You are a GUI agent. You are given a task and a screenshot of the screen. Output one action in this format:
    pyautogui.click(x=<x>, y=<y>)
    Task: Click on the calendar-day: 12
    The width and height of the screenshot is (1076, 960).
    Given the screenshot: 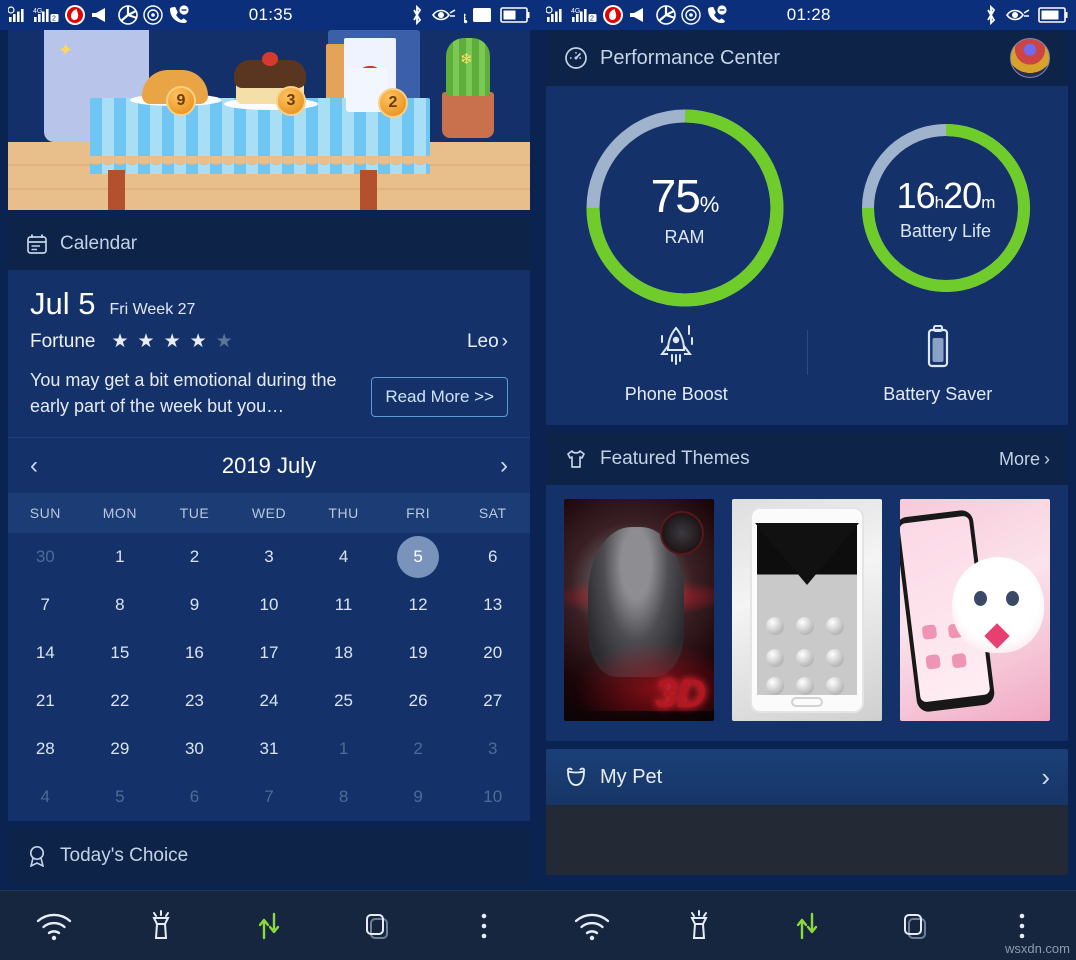 What is the action you would take?
    pyautogui.click(x=418, y=605)
    